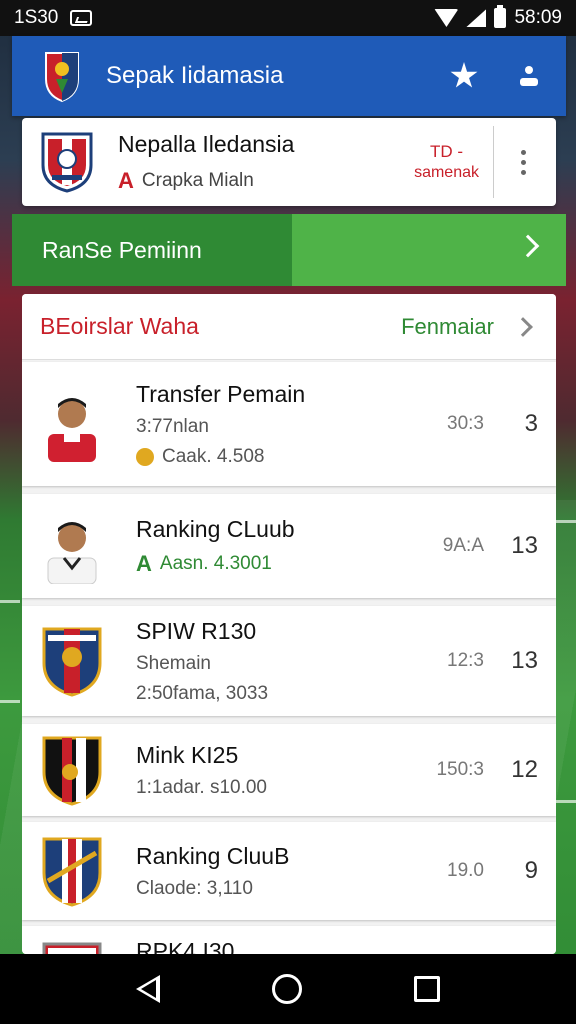  What do you see at coordinates (145, 456) in the screenshot?
I see `coin-icon` at bounding box center [145, 456].